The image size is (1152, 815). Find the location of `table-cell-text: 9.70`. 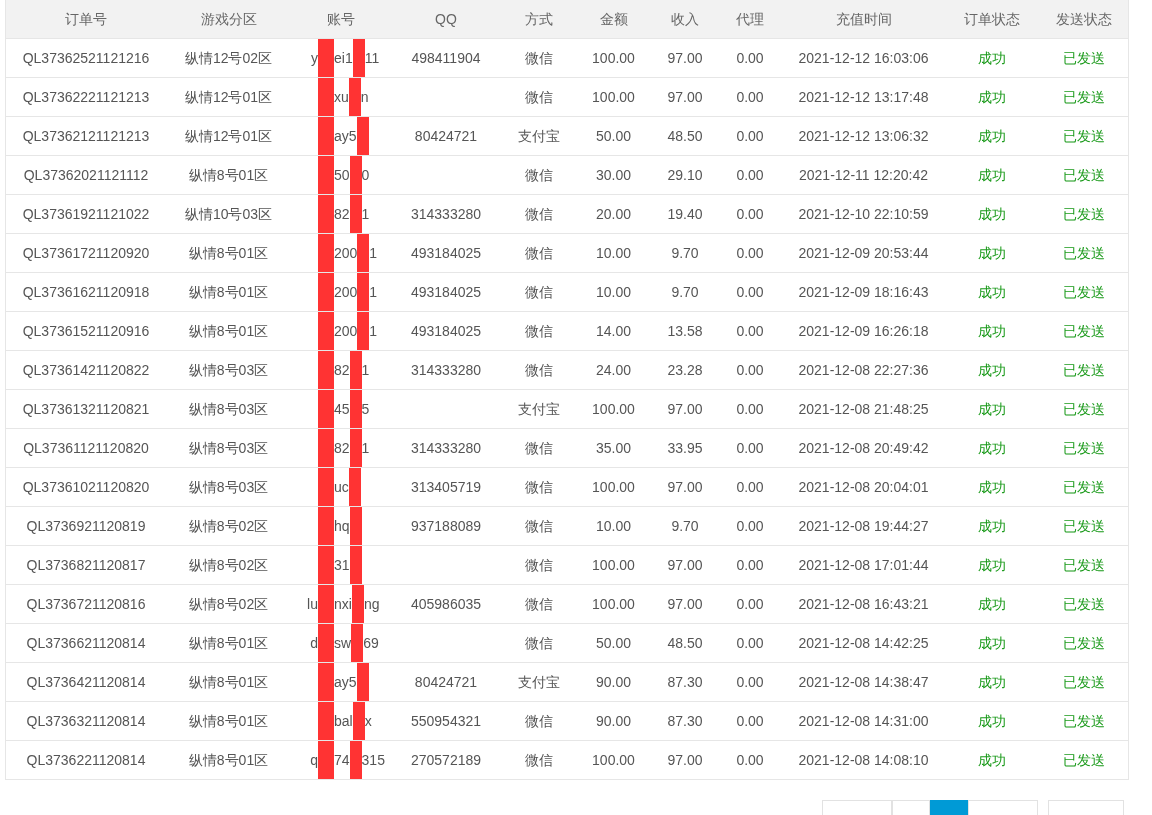

table-cell-text: 9.70 is located at coordinates (685, 253).